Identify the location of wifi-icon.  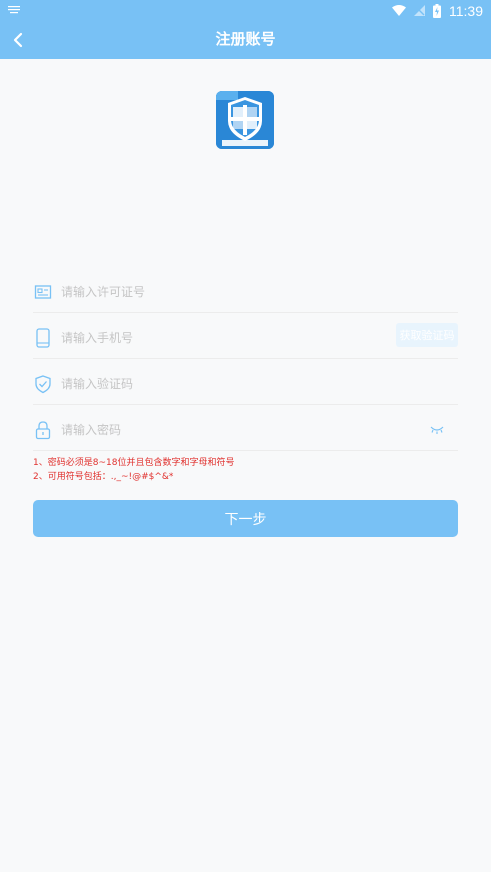
(399, 10).